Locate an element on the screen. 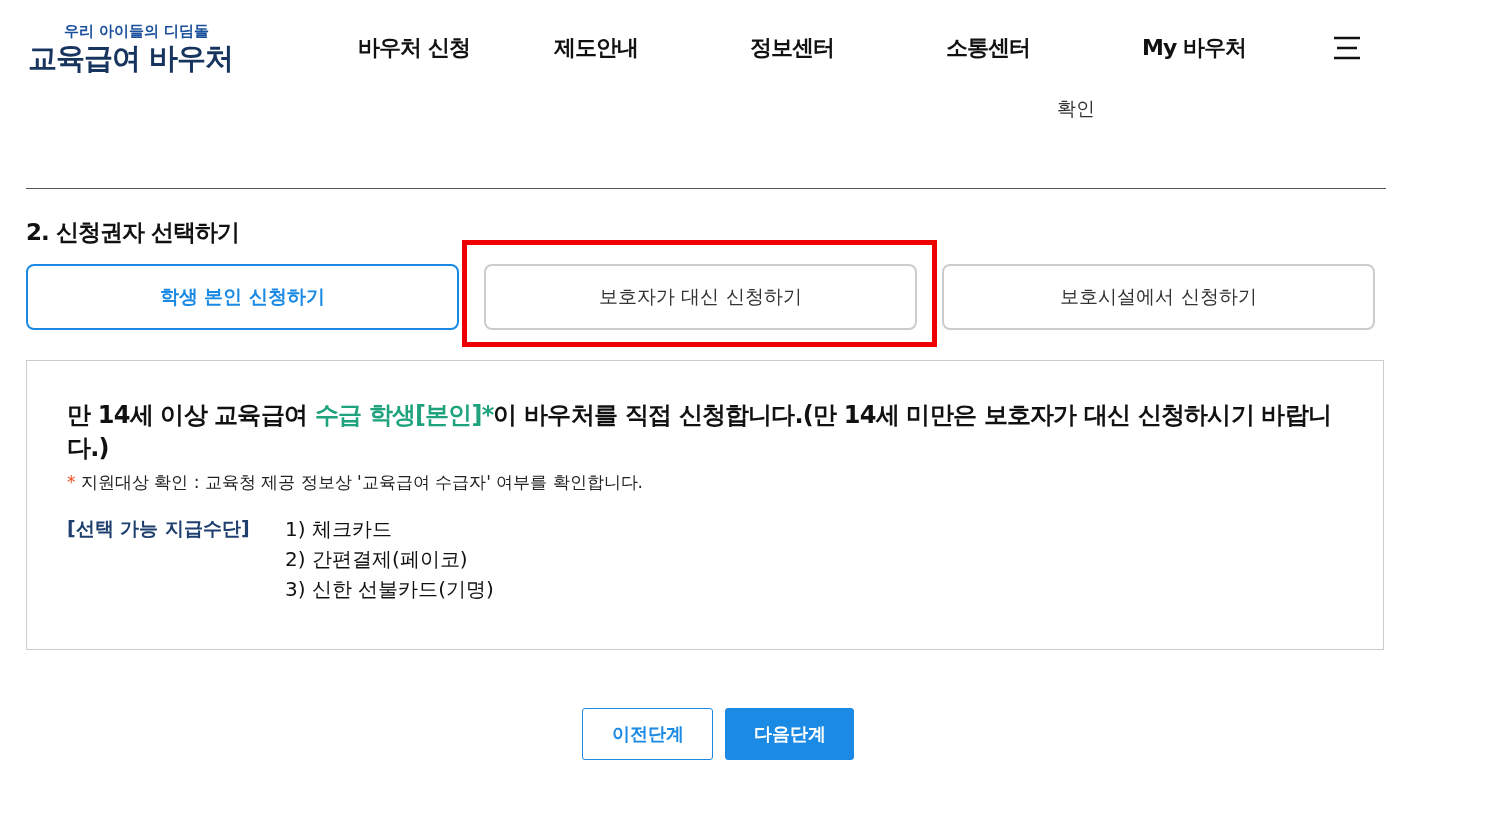 This screenshot has height=828, width=1505. panel-headline: 만 14세 이상 교육급여 수급 학생[본인]*이 바우처를 직접 신청합니다.(만 14세 미만은 보호자가 대신 신청하시기 바랍니다.) is located at coordinates (699, 432).